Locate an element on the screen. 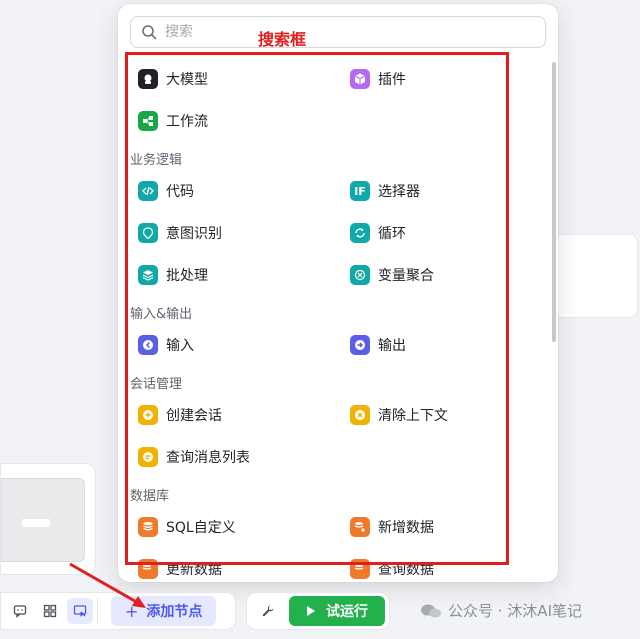  node-item-batch: 批处理 is located at coordinates (173, 275).